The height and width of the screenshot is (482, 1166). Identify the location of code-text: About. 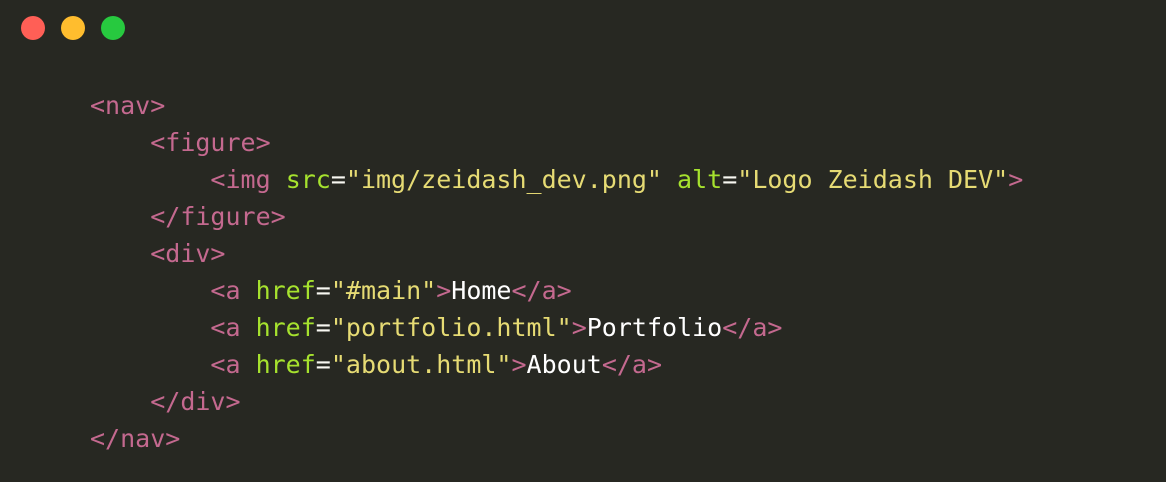
(564, 364).